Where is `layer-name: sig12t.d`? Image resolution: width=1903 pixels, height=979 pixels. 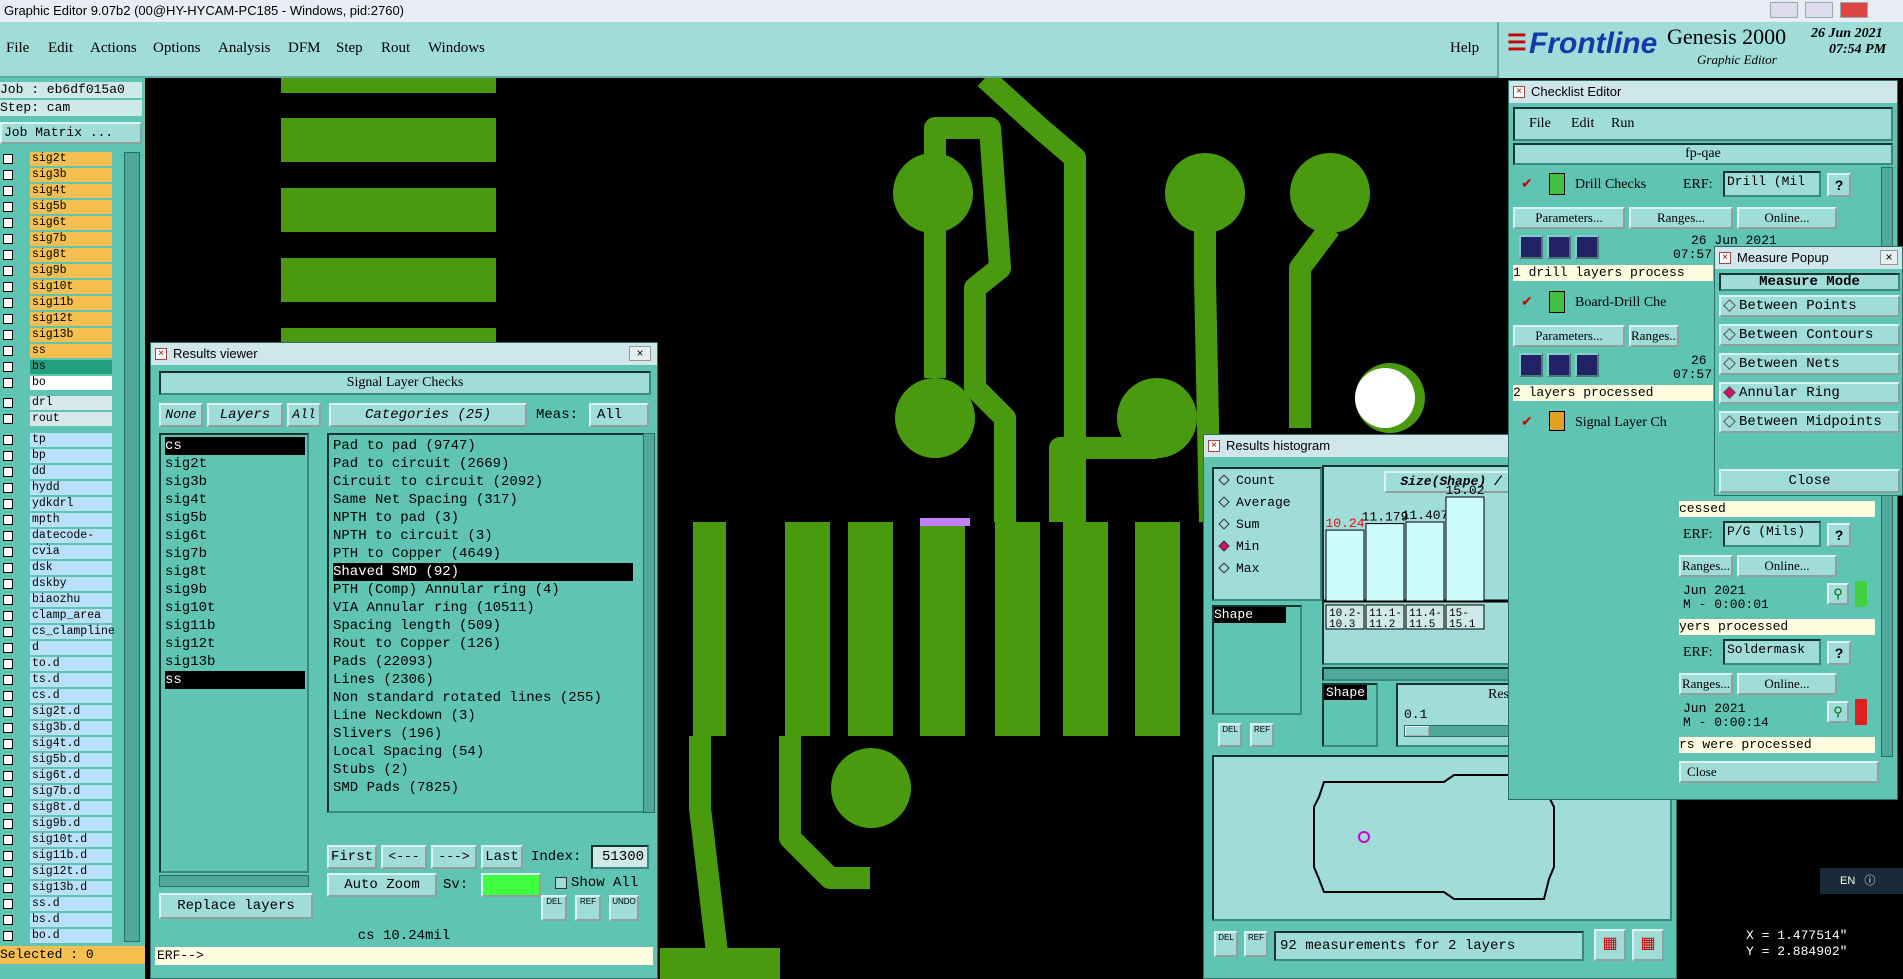 layer-name: sig12t.d is located at coordinates (71, 872).